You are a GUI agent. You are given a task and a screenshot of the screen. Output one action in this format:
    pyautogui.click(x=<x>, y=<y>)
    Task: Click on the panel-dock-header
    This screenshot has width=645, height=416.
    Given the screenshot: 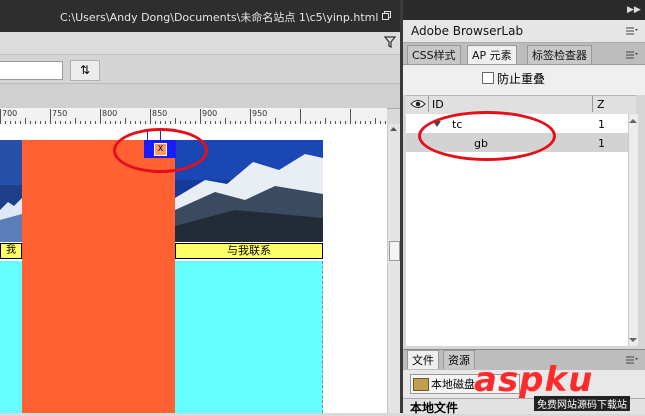 What is the action you would take?
    pyautogui.click(x=524, y=10)
    